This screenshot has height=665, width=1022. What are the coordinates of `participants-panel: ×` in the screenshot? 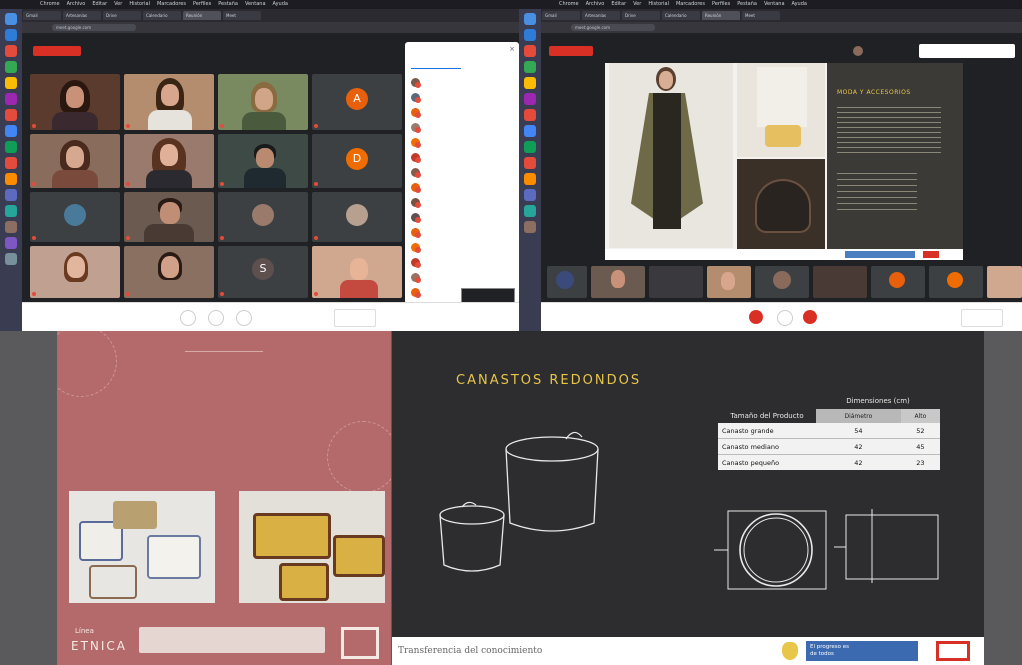 It's located at (462, 183).